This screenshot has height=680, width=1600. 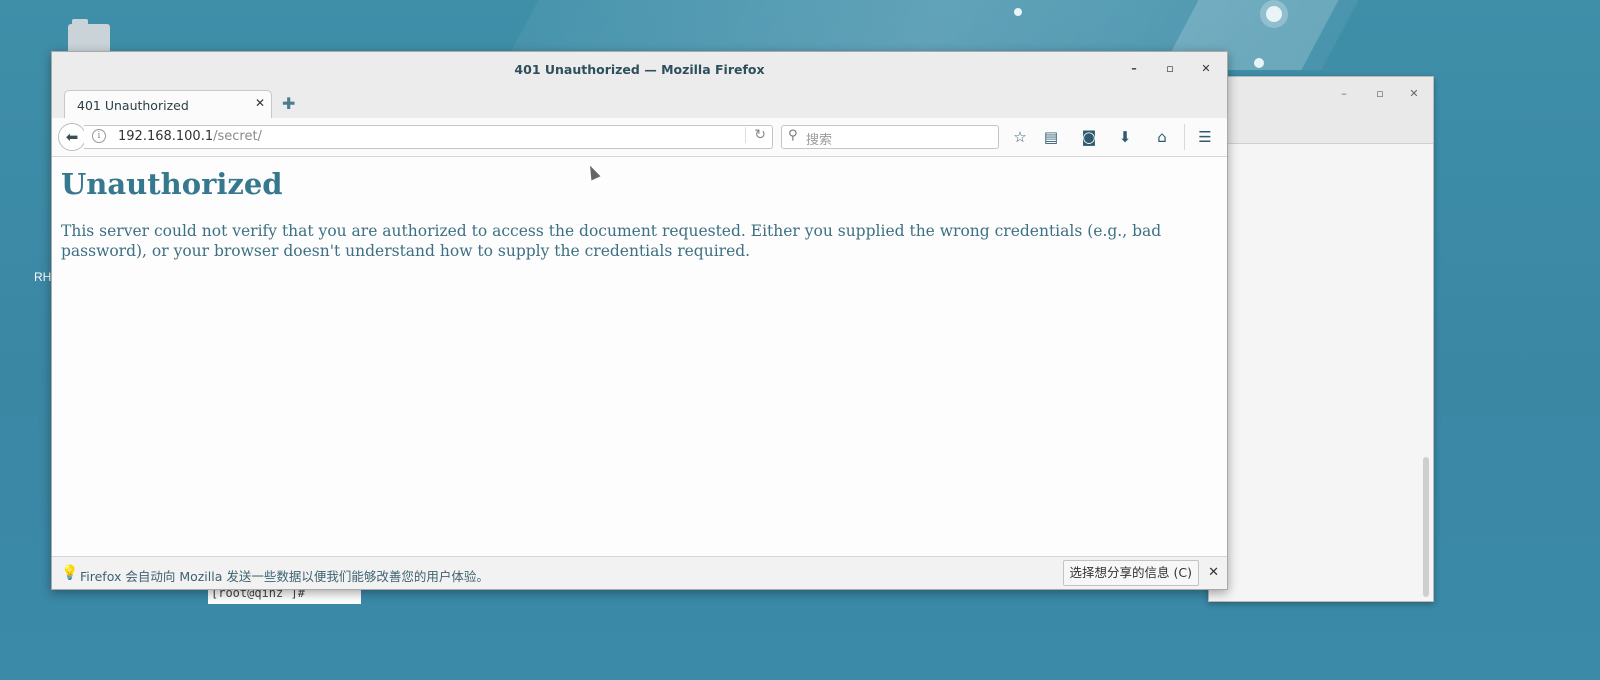 What do you see at coordinates (237, 136) in the screenshot?
I see `url-path: /secret/` at bounding box center [237, 136].